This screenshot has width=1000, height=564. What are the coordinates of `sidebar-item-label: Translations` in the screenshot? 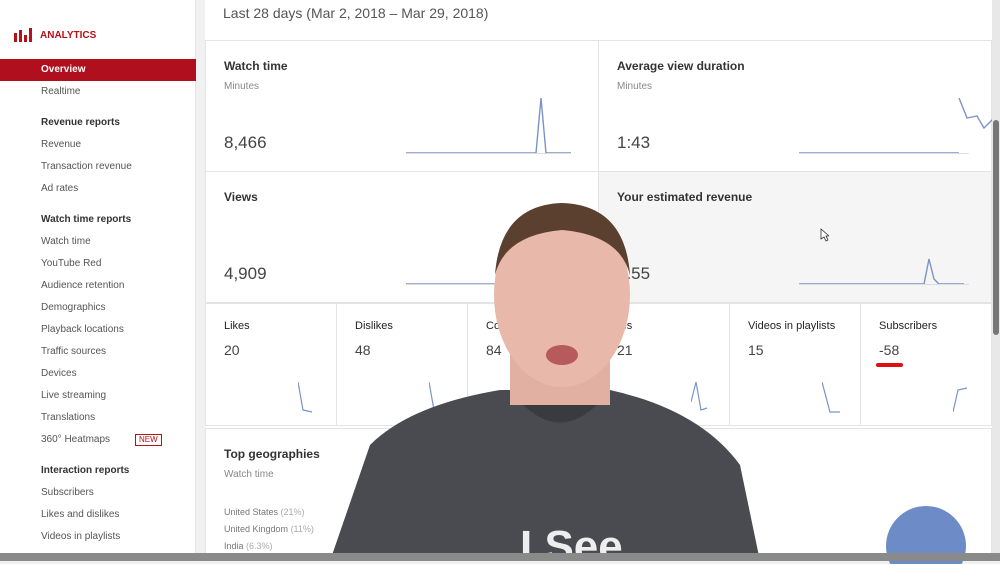 It's located at (68, 417).